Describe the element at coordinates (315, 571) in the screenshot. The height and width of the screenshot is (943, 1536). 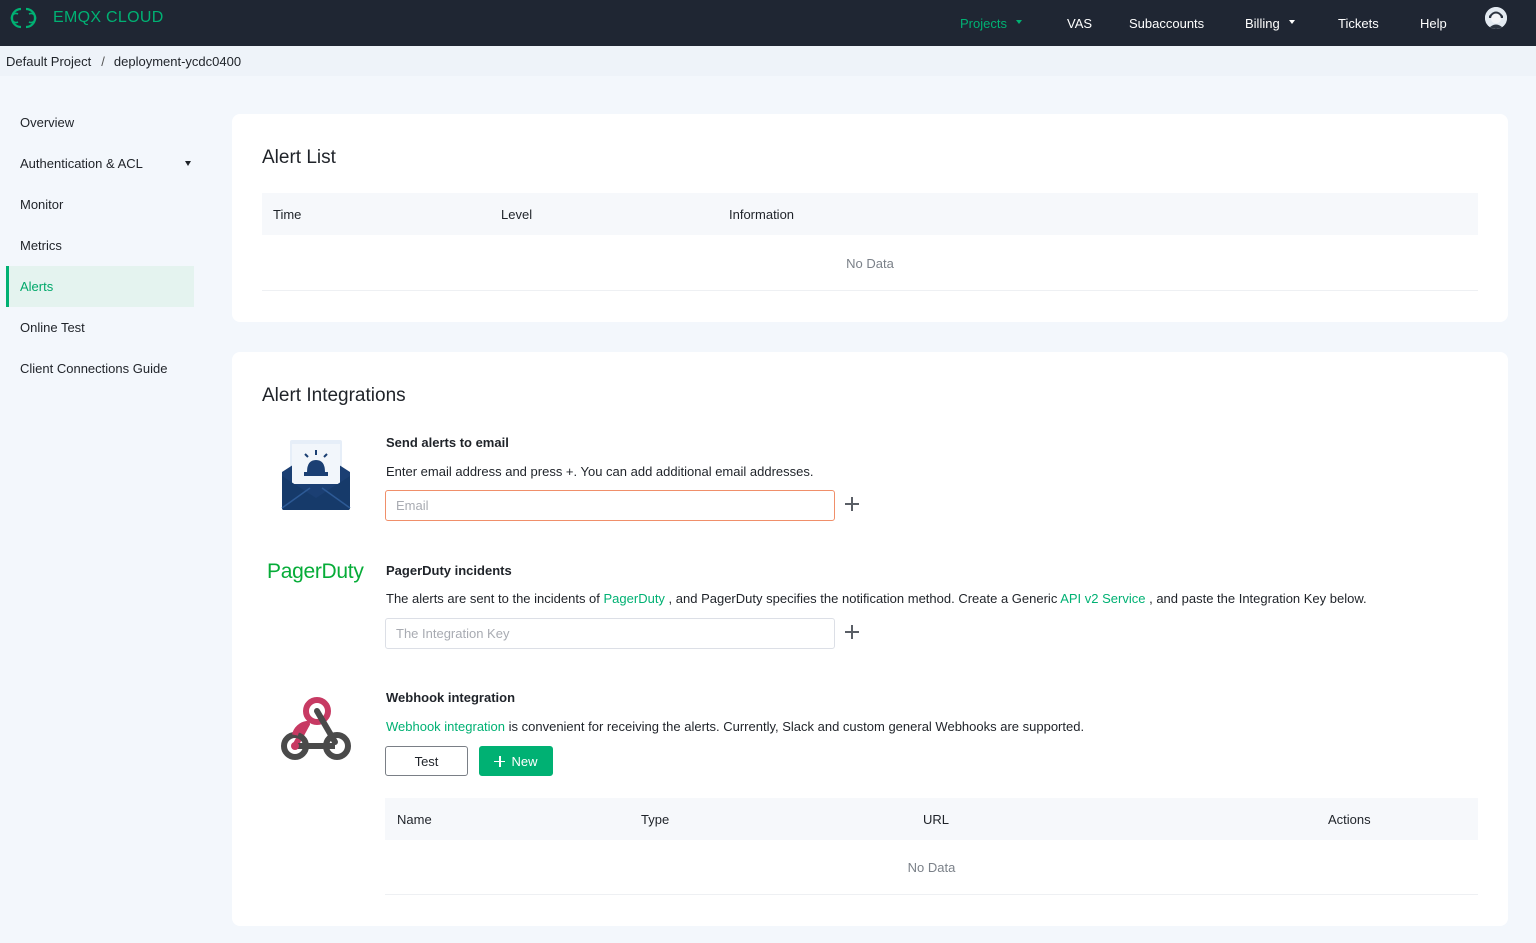
I see `pagerduty-logo: PagerDuty` at that location.